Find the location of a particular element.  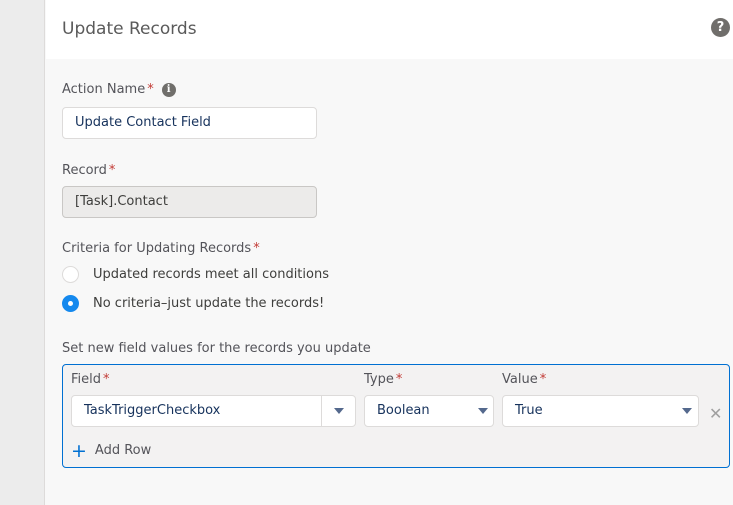

radio-option-all-conditions: Updated records meet all conditions is located at coordinates (195, 274).